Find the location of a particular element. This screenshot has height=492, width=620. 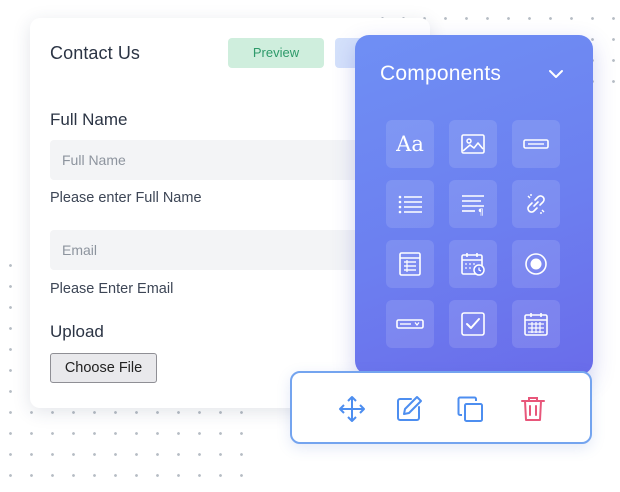

duplicate-button is located at coordinates (470, 409).